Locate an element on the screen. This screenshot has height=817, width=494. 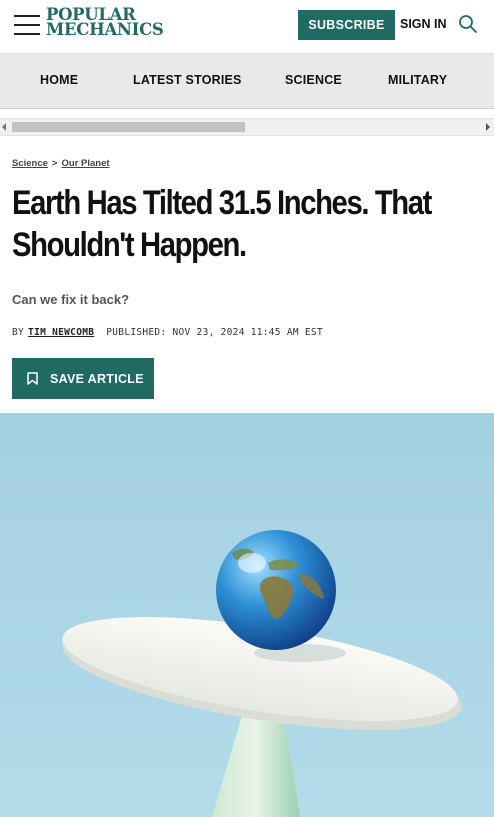
published-date: PUBLISHED: NOV 23, 2024 11:45 AM EST is located at coordinates (214, 332).